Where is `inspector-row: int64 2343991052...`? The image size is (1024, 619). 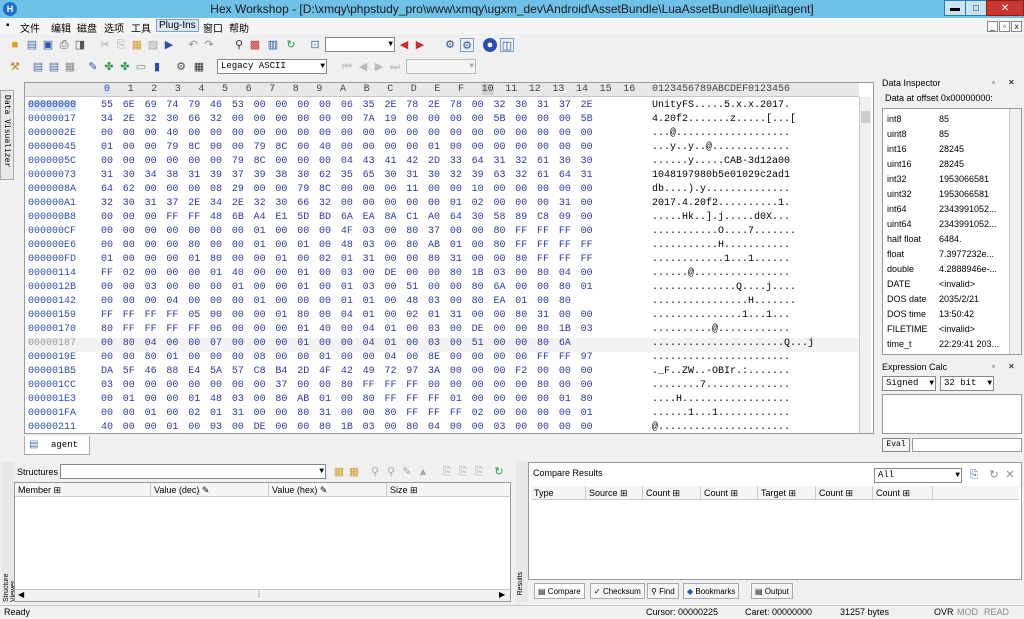 inspector-row: int64 2343991052... is located at coordinates (943, 208).